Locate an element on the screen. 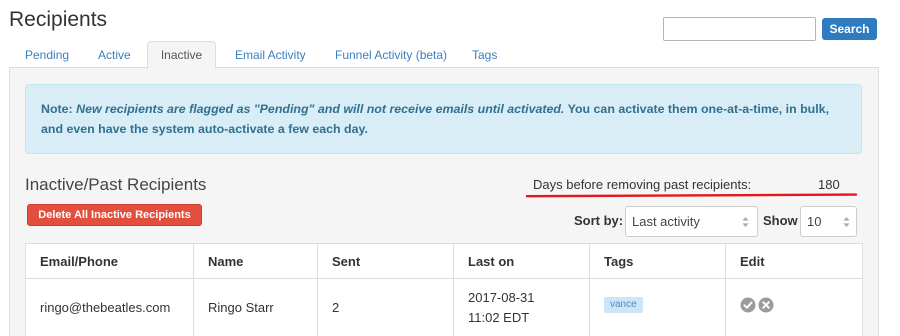  column-header-last-on: Last on is located at coordinates (521, 261).